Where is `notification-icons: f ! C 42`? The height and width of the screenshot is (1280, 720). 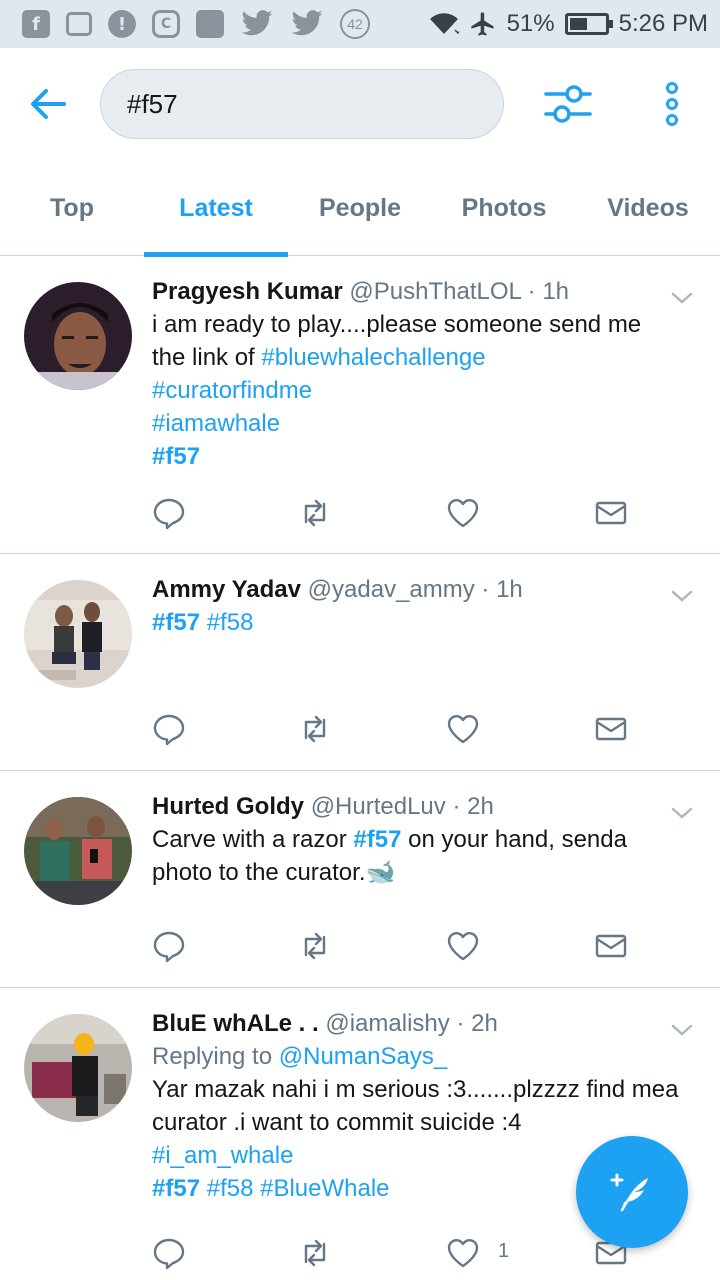 notification-icons: f ! C 42 is located at coordinates (196, 24).